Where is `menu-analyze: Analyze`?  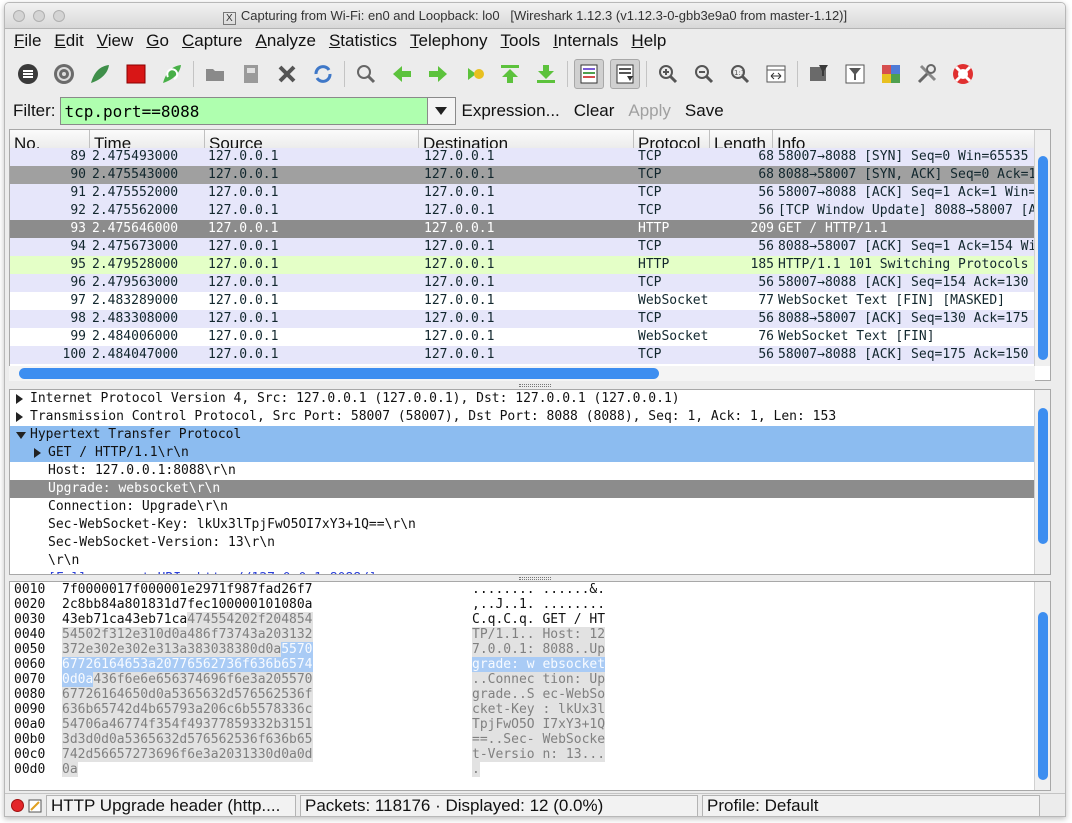
menu-analyze: Analyze is located at coordinates (285, 41).